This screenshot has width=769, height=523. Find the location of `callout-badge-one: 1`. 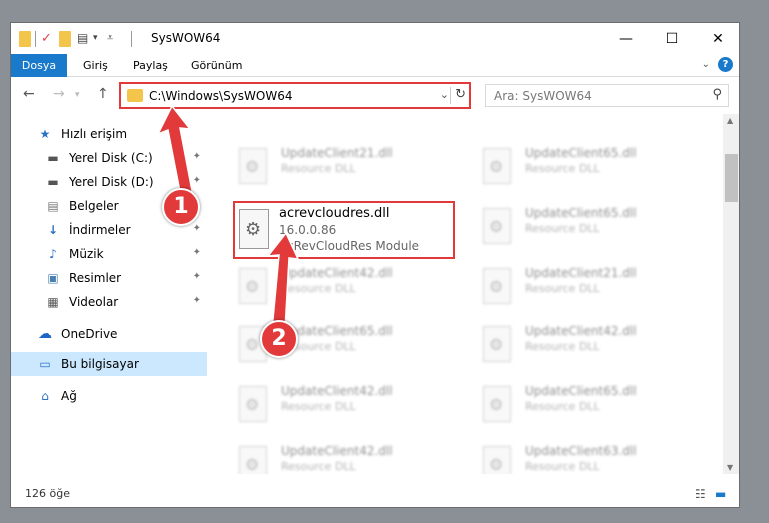

callout-badge-one: 1 is located at coordinates (181, 207).